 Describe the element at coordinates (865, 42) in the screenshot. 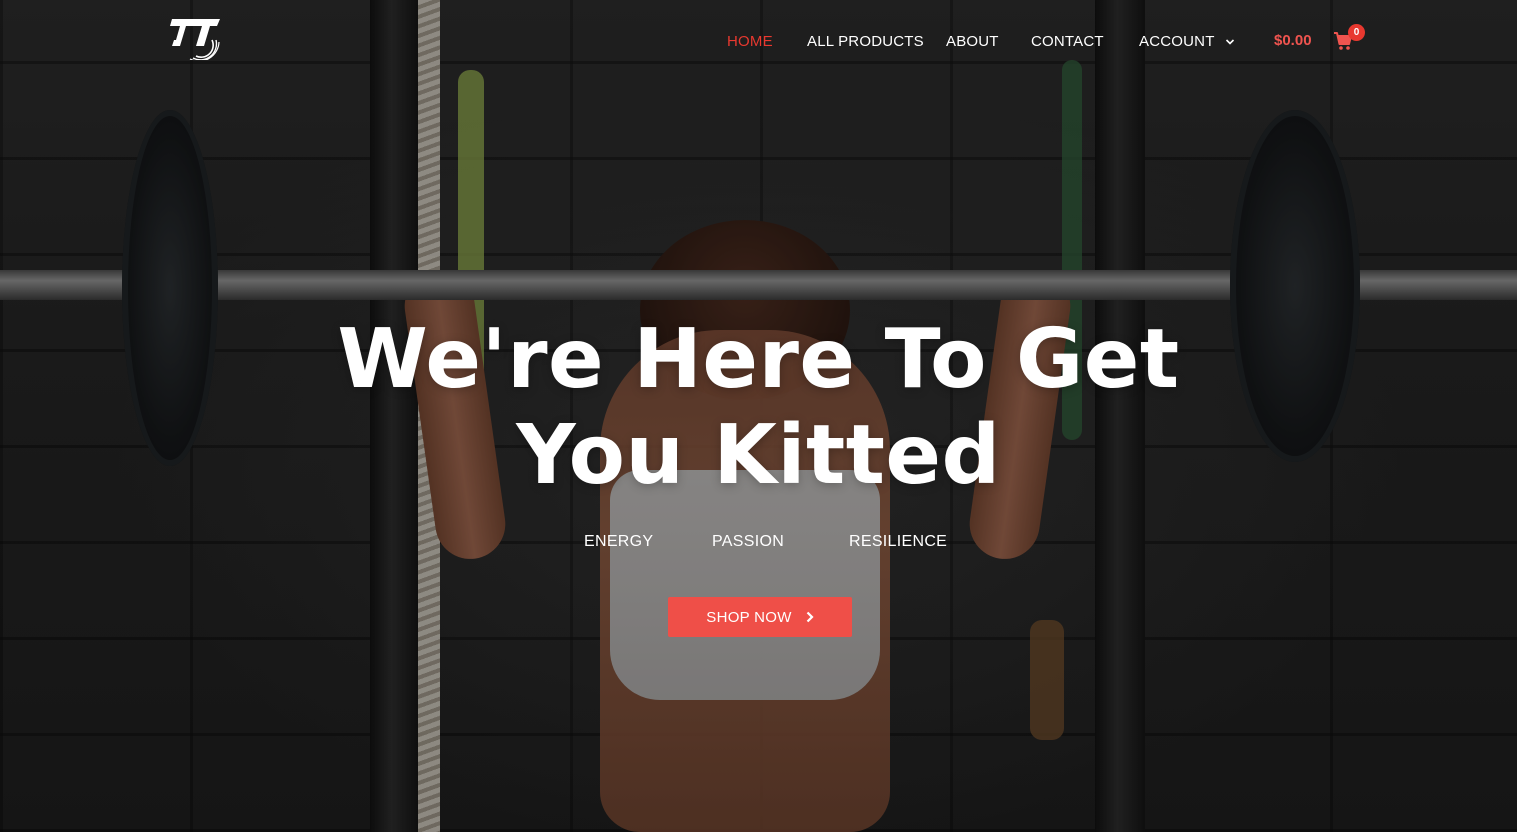

I see `nav-item-all-products: ALL PRODUCTS` at that location.